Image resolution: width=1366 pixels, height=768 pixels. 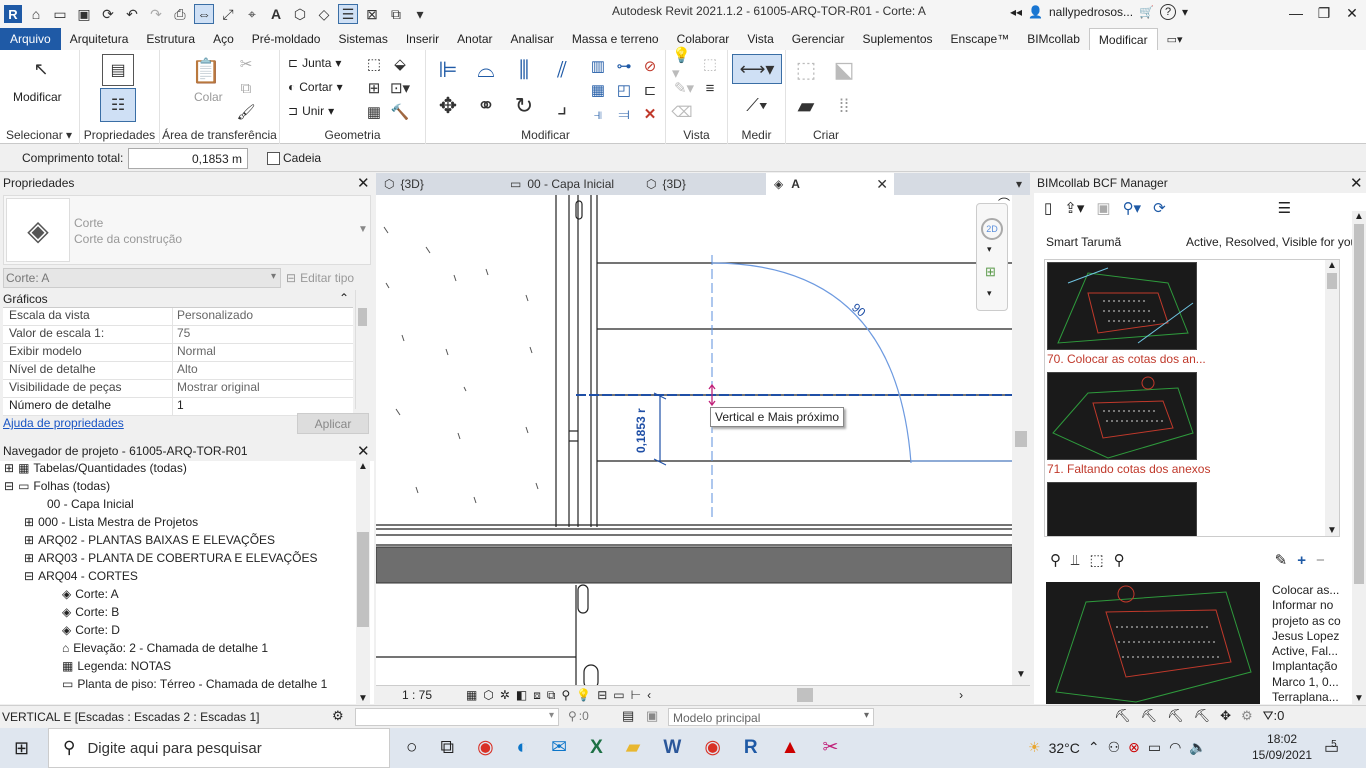 I want to click on redo-icon: ↷, so click(x=156, y=14).